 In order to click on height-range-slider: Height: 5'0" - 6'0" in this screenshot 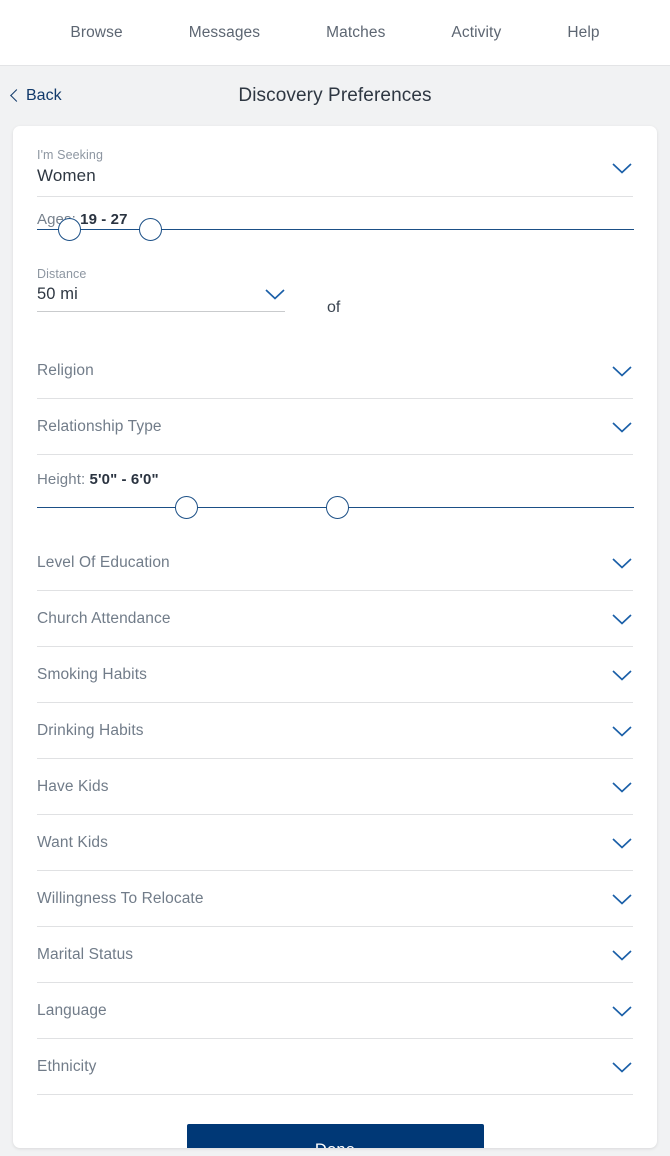, I will do `click(335, 487)`.